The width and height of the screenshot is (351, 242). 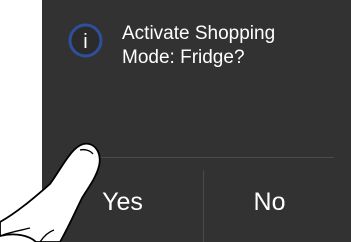 I want to click on dialog-message-line-1: Activate Shopping, so click(x=199, y=33).